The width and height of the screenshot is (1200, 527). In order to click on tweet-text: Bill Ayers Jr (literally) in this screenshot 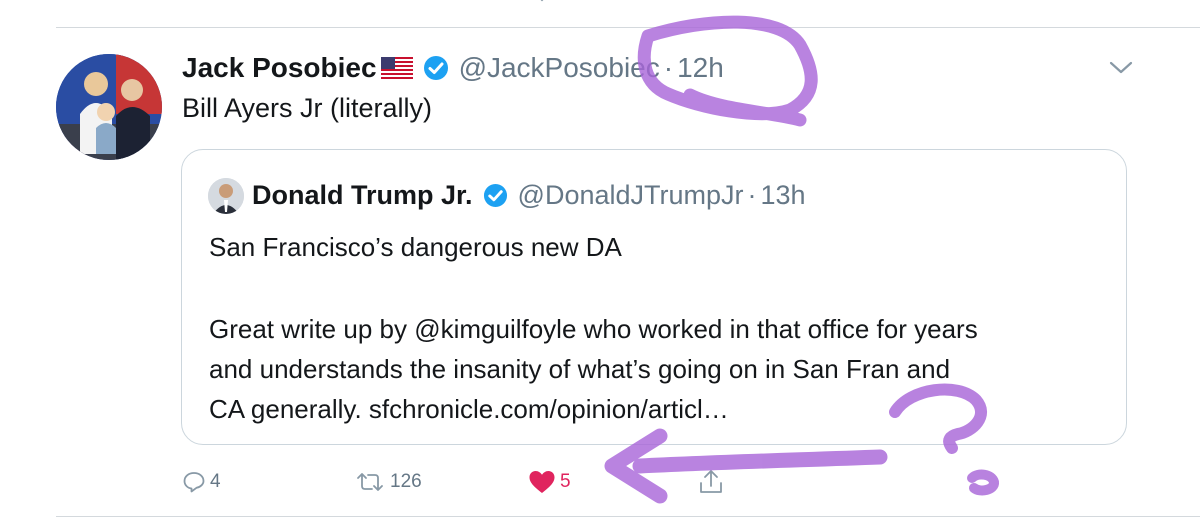, I will do `click(307, 108)`.